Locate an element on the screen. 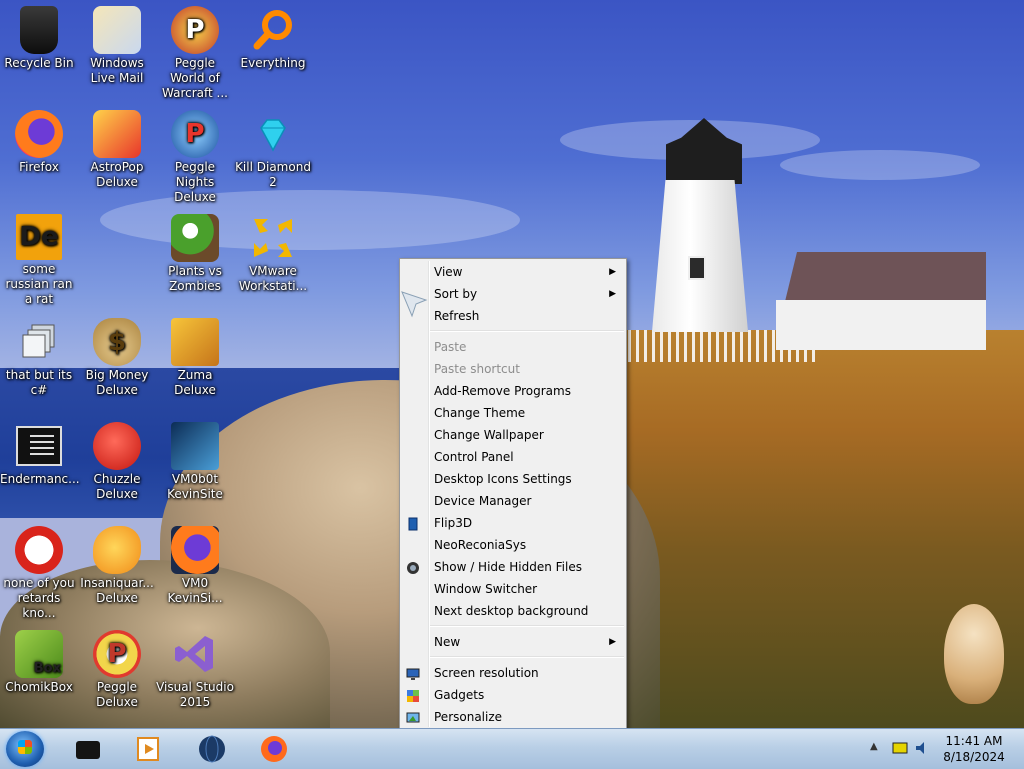 The height and width of the screenshot is (769, 1024). taskbar-pinned-recycle-bin is located at coordinates (88, 749).